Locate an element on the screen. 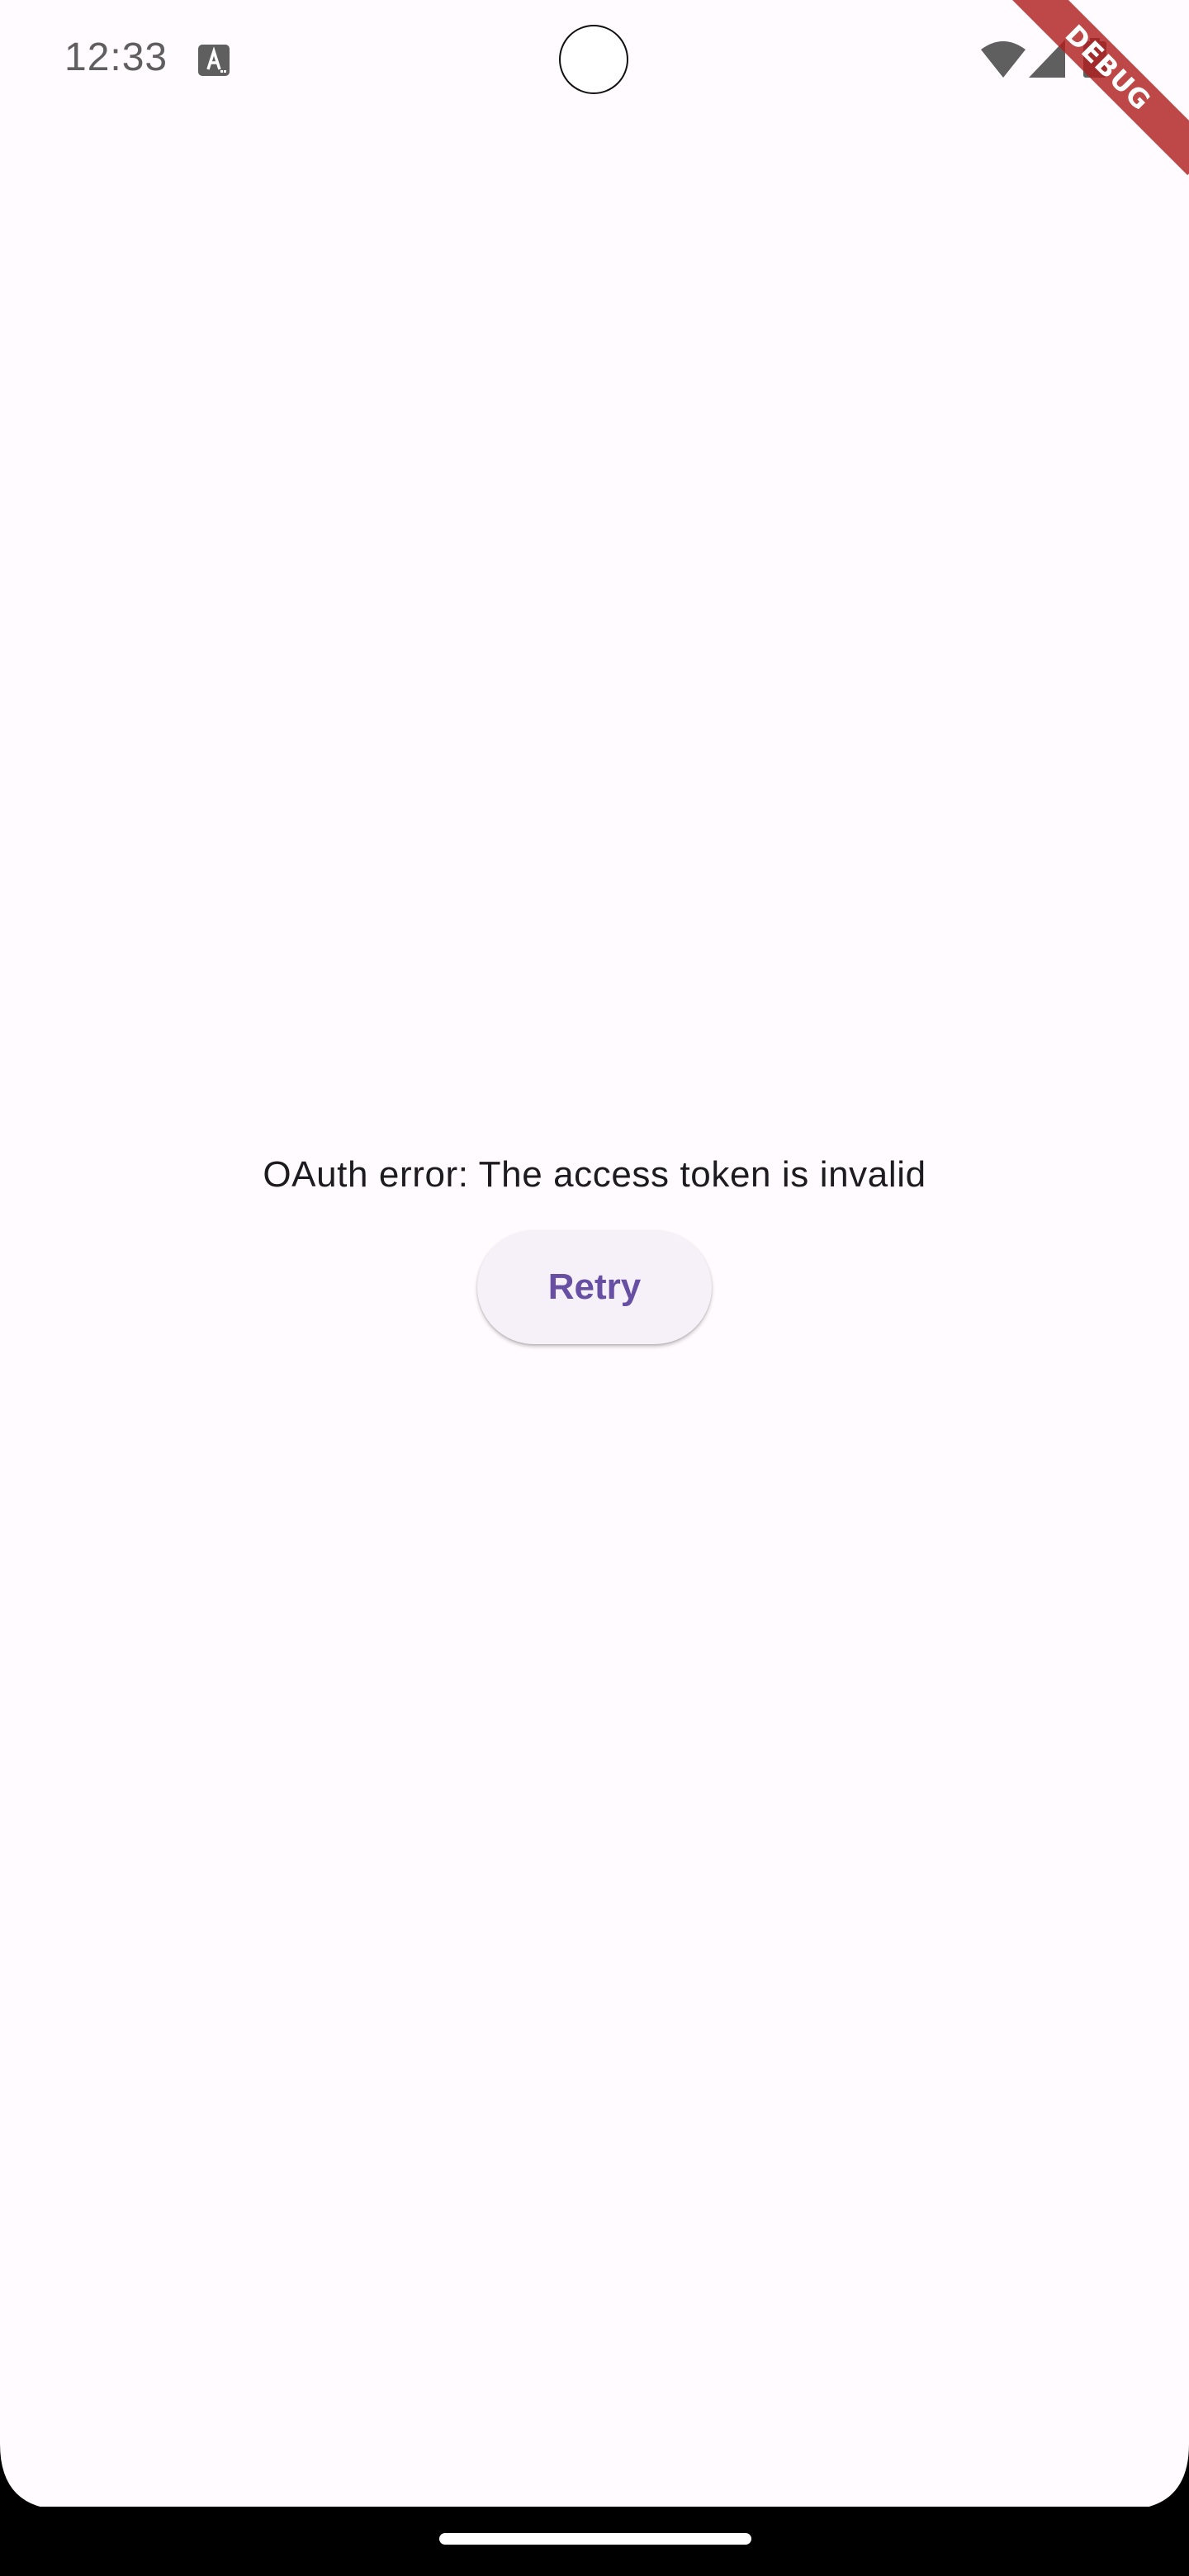 This screenshot has height=2576, width=1189. battery-icon is located at coordinates (1094, 58).